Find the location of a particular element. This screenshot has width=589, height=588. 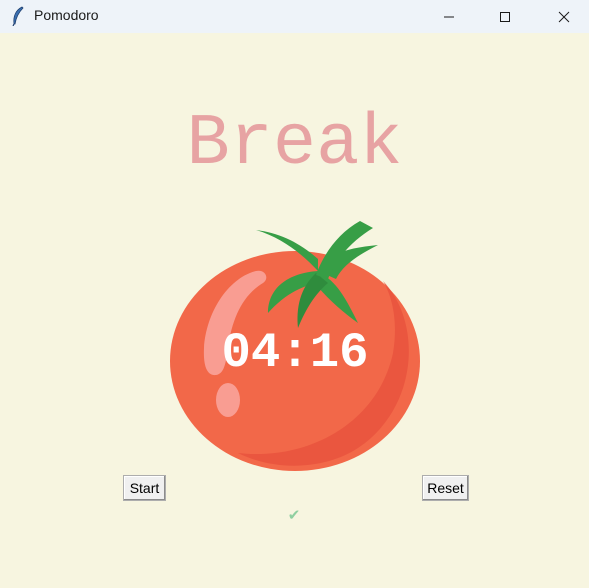

feather-icon is located at coordinates (18, 16).